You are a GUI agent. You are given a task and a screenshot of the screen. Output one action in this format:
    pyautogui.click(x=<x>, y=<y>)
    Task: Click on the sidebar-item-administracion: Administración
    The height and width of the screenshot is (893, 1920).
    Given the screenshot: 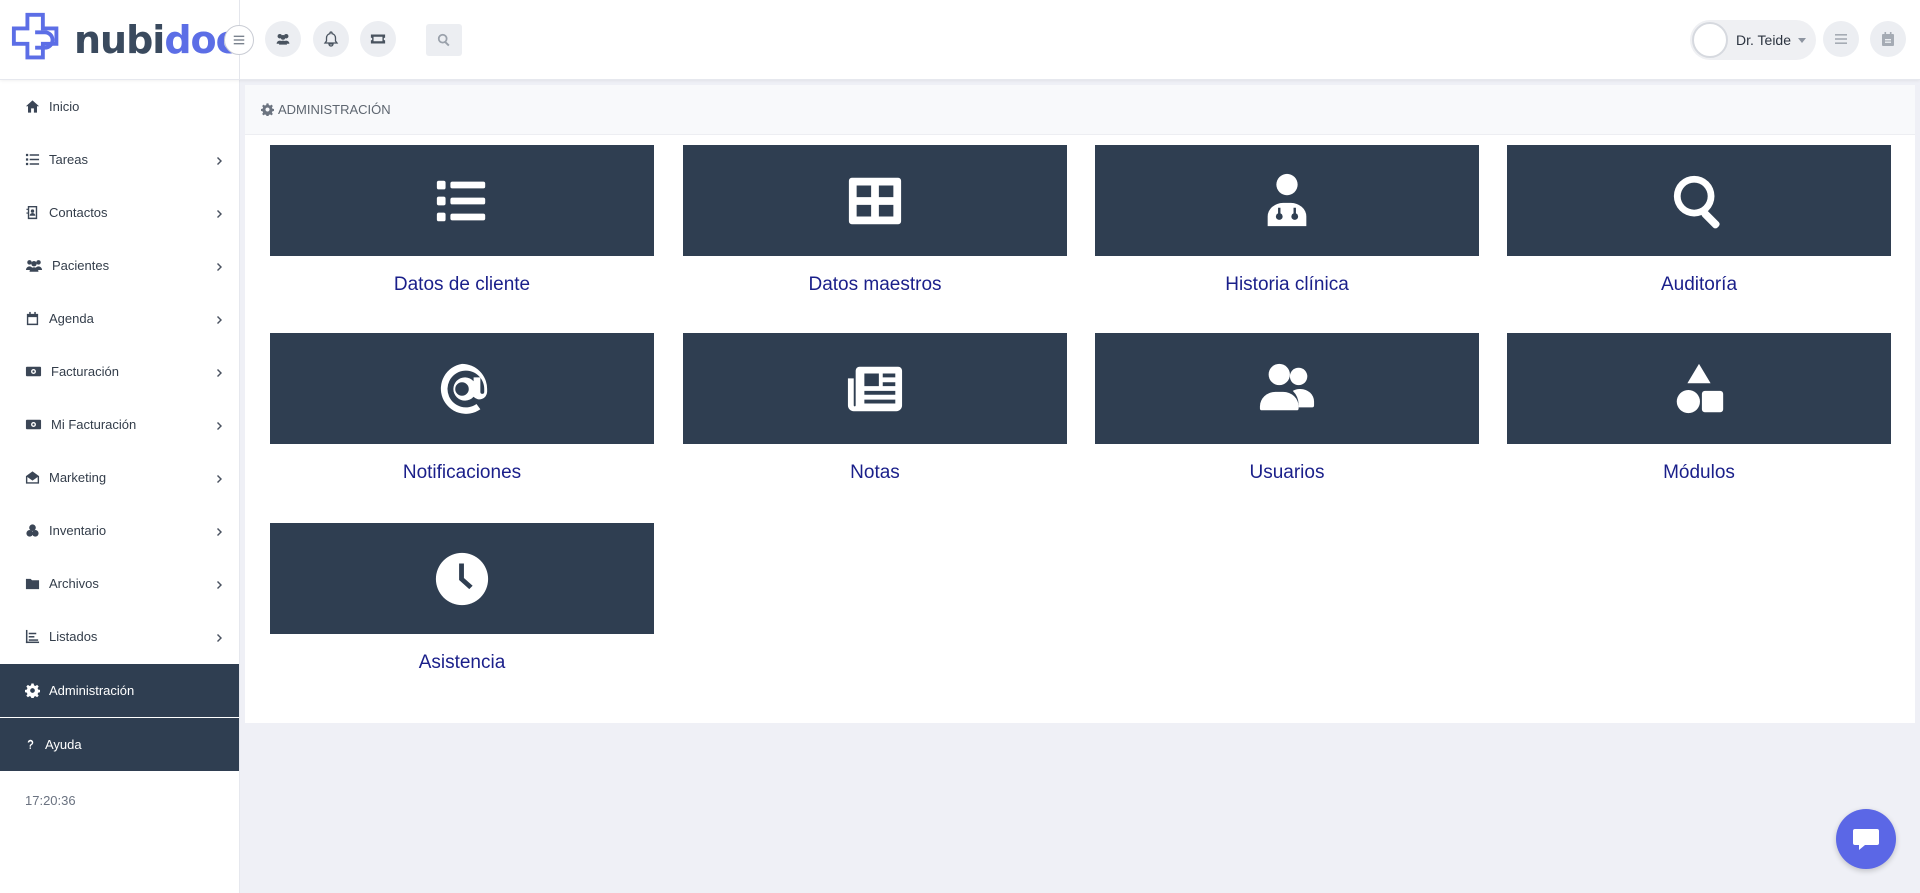 What is the action you would take?
    pyautogui.click(x=119, y=690)
    